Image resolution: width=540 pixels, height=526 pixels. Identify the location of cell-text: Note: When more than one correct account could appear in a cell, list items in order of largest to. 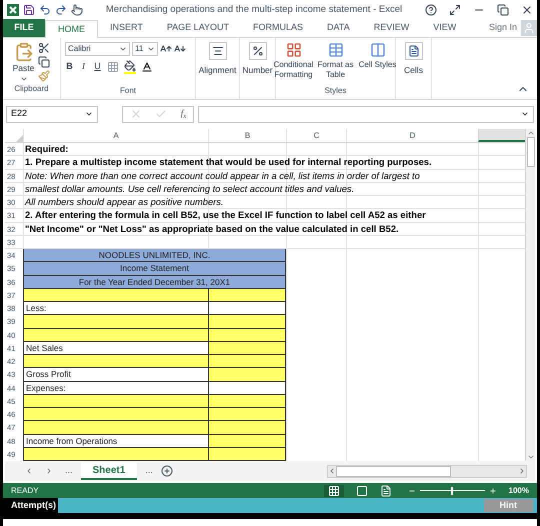
(222, 176).